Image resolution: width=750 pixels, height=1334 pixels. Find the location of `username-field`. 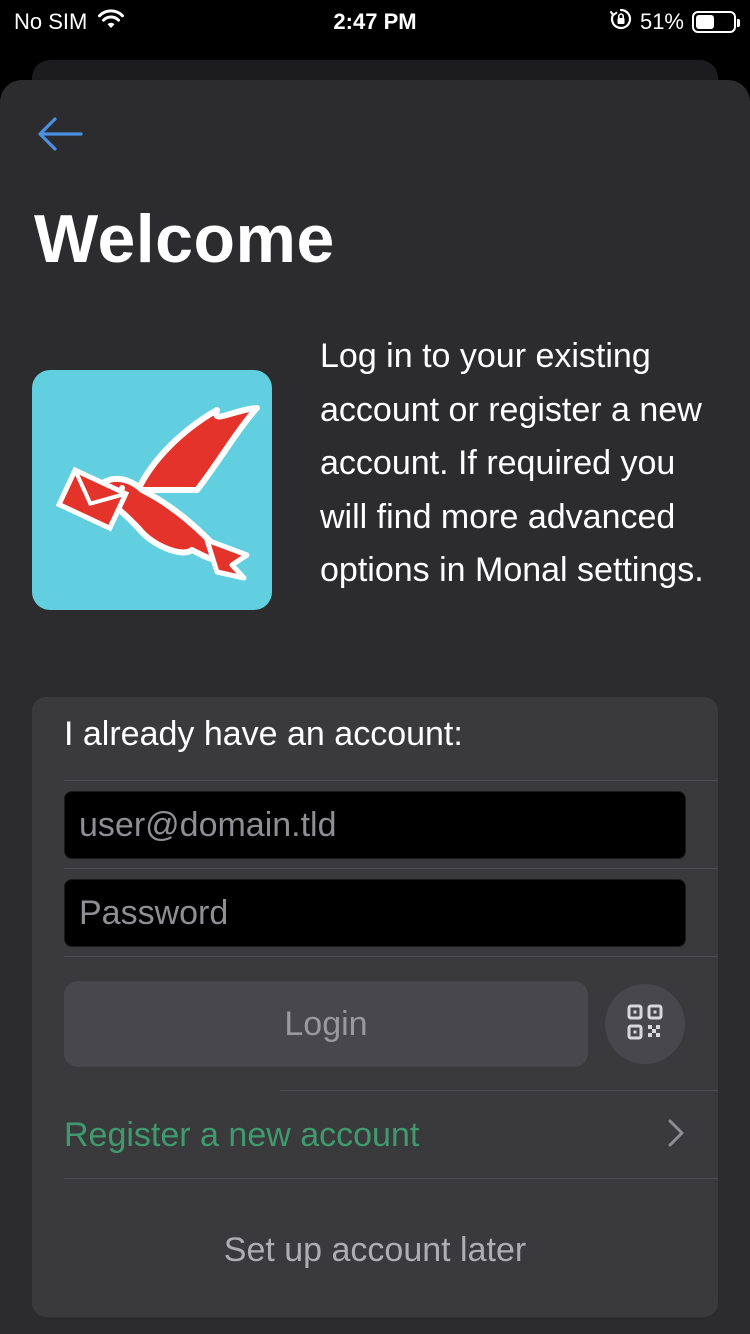

username-field is located at coordinates (375, 825).